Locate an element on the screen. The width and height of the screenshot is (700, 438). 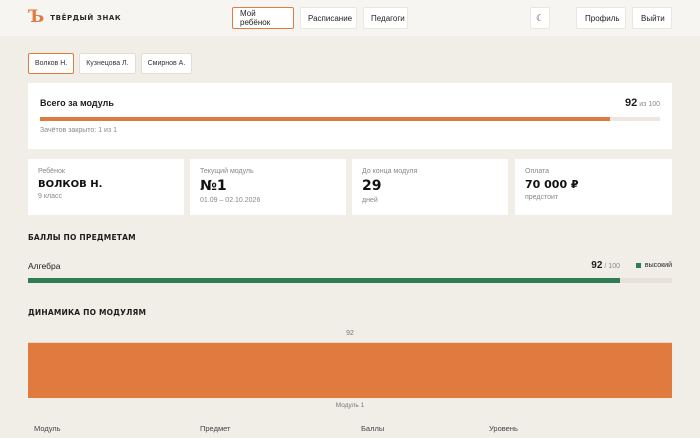
stat-value: 29 is located at coordinates (372, 186).